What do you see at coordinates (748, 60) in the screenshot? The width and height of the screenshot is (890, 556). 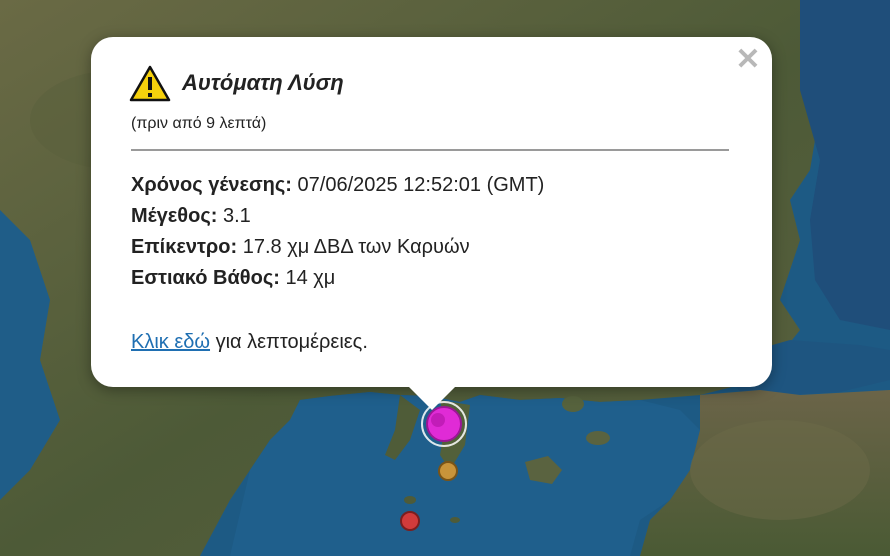 I see `close-icon: ✕` at bounding box center [748, 60].